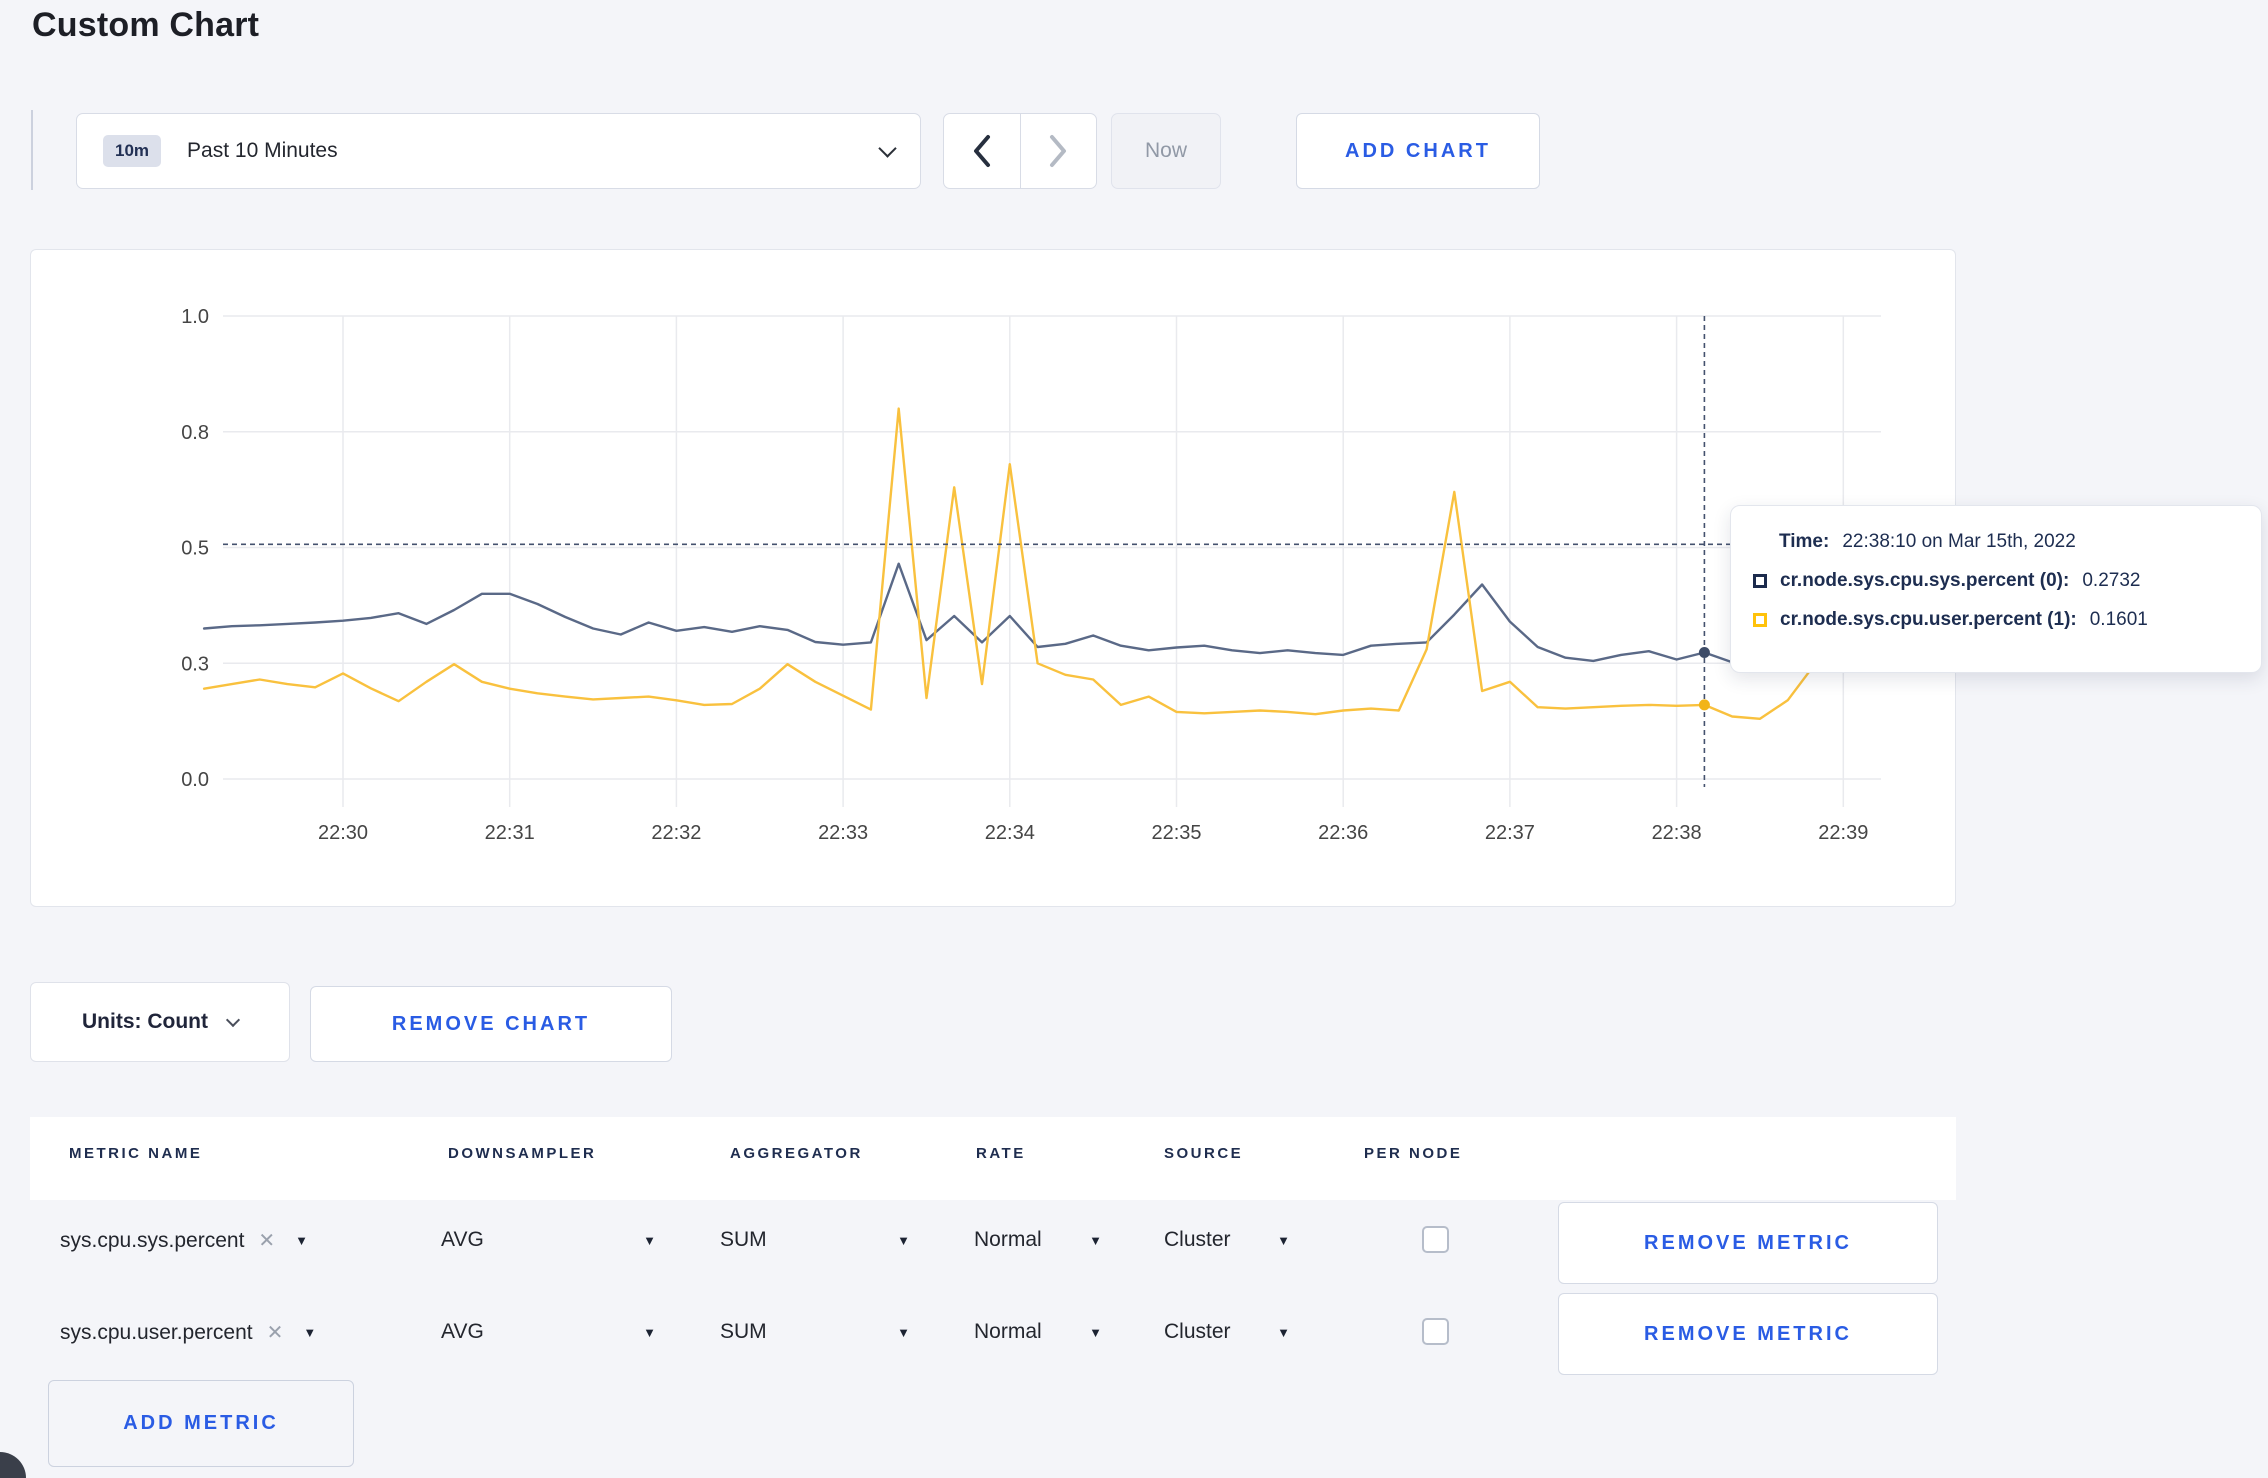 Image resolution: width=2268 pixels, height=1478 pixels. What do you see at coordinates (1418, 151) in the screenshot?
I see `add-chart-button: ADD CHART` at bounding box center [1418, 151].